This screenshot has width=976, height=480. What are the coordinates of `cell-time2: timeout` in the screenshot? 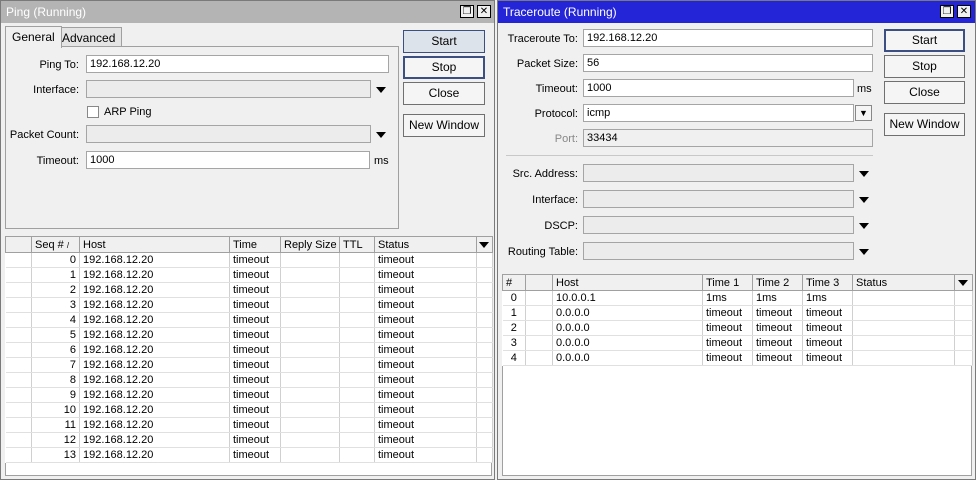 It's located at (777, 358).